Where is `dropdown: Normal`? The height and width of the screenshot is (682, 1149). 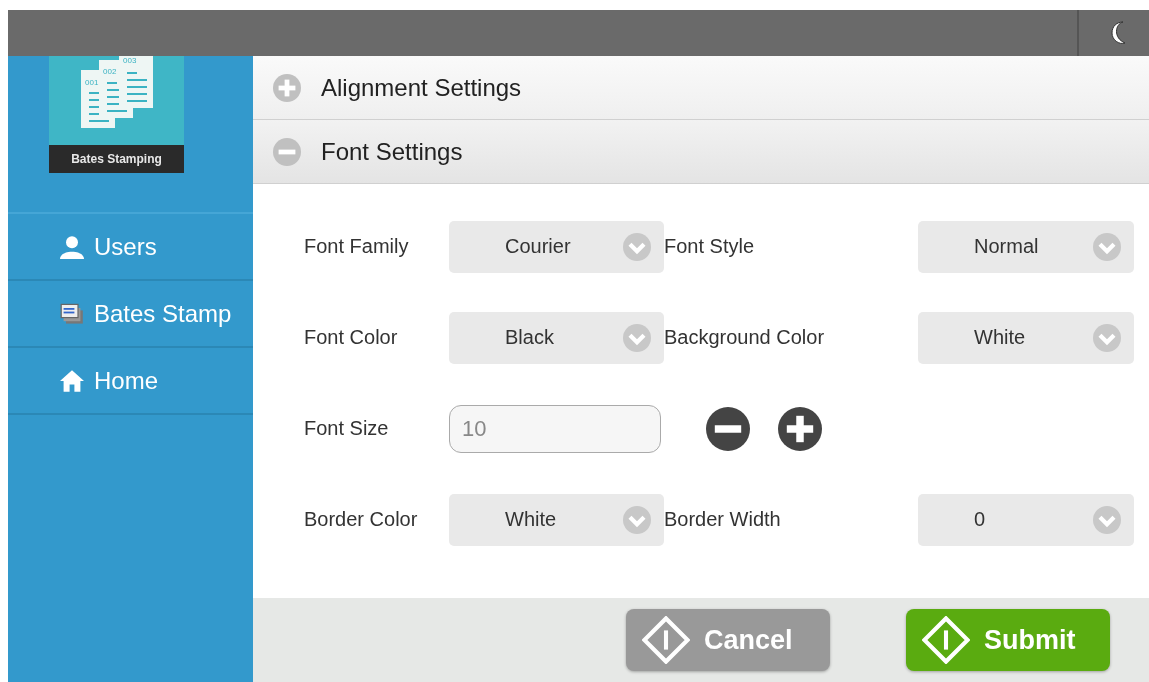
dropdown: Normal is located at coordinates (1026, 246).